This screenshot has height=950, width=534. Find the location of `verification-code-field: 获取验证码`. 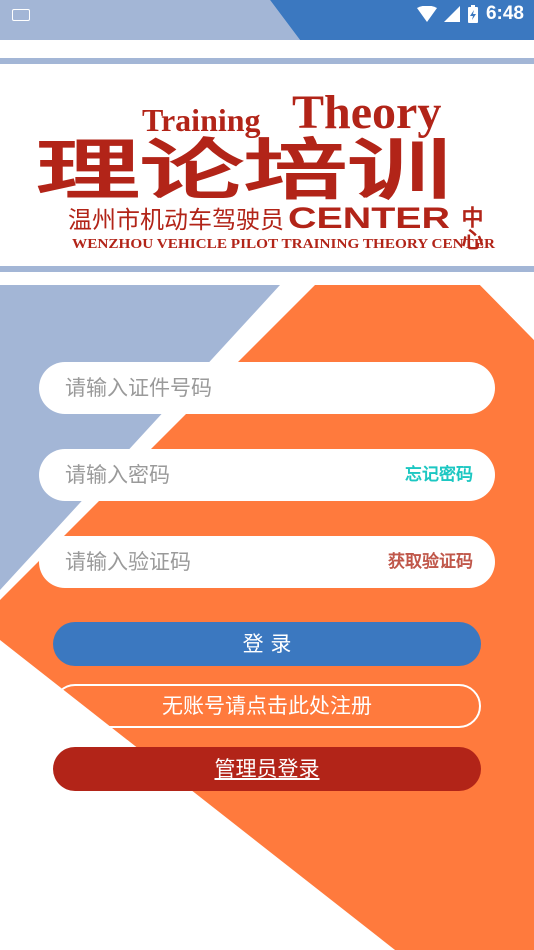

verification-code-field: 获取验证码 is located at coordinates (267, 562).